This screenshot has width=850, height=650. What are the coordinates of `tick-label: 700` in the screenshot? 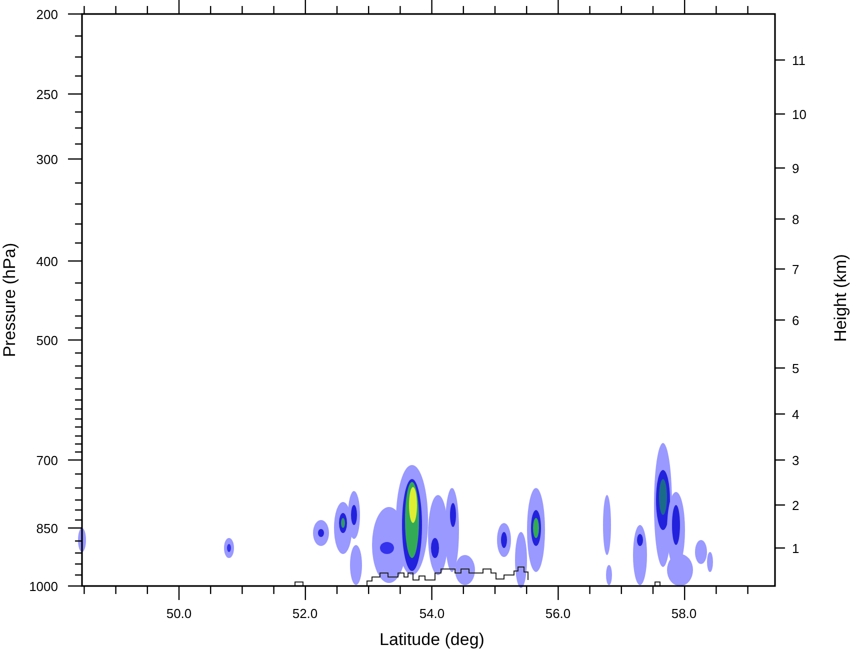 It's located at (47, 460).